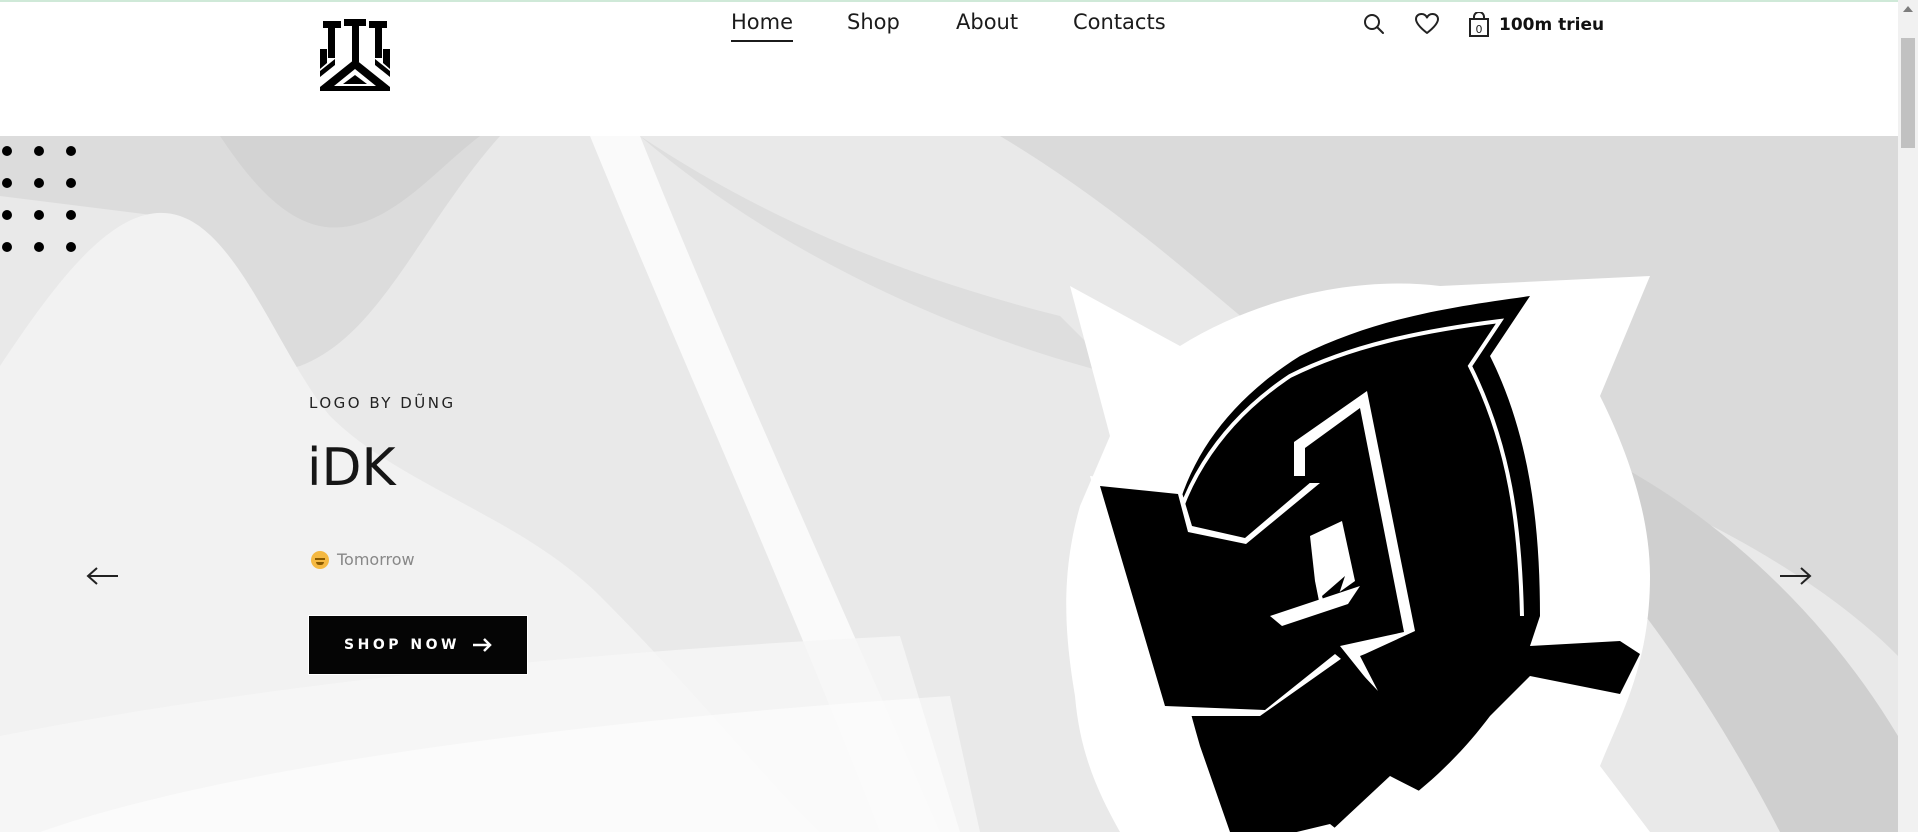 The height and width of the screenshot is (832, 1918). What do you see at coordinates (103, 578) in the screenshot?
I see `slider-prev-arrow-icon` at bounding box center [103, 578].